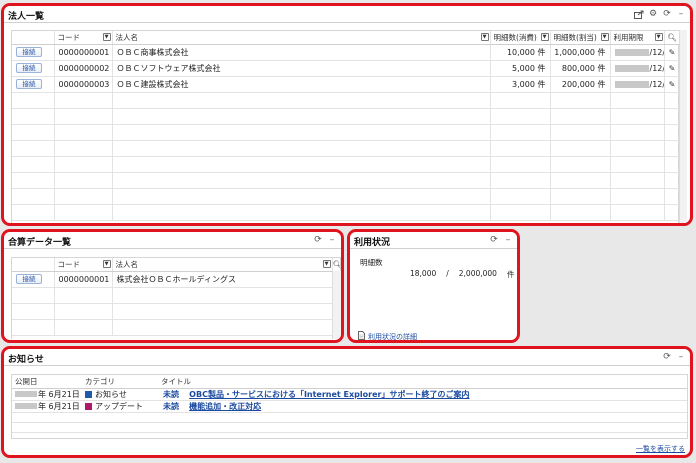 This screenshot has height=463, width=696. Describe the element at coordinates (422, 382) in the screenshot. I see `column-header-title: タイトル` at that location.